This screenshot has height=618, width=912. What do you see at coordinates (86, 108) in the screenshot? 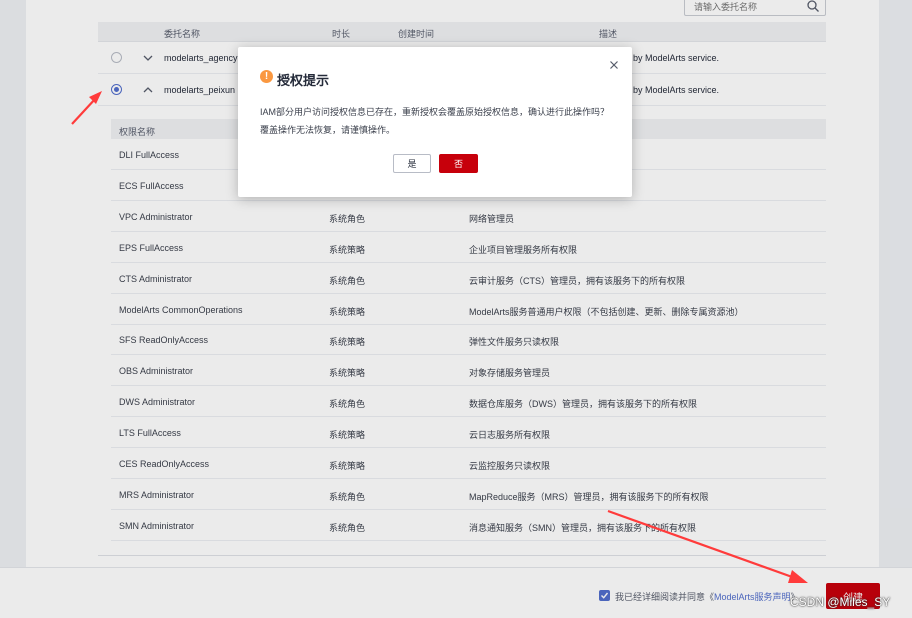
I see `annotation-arrow-left` at bounding box center [86, 108].